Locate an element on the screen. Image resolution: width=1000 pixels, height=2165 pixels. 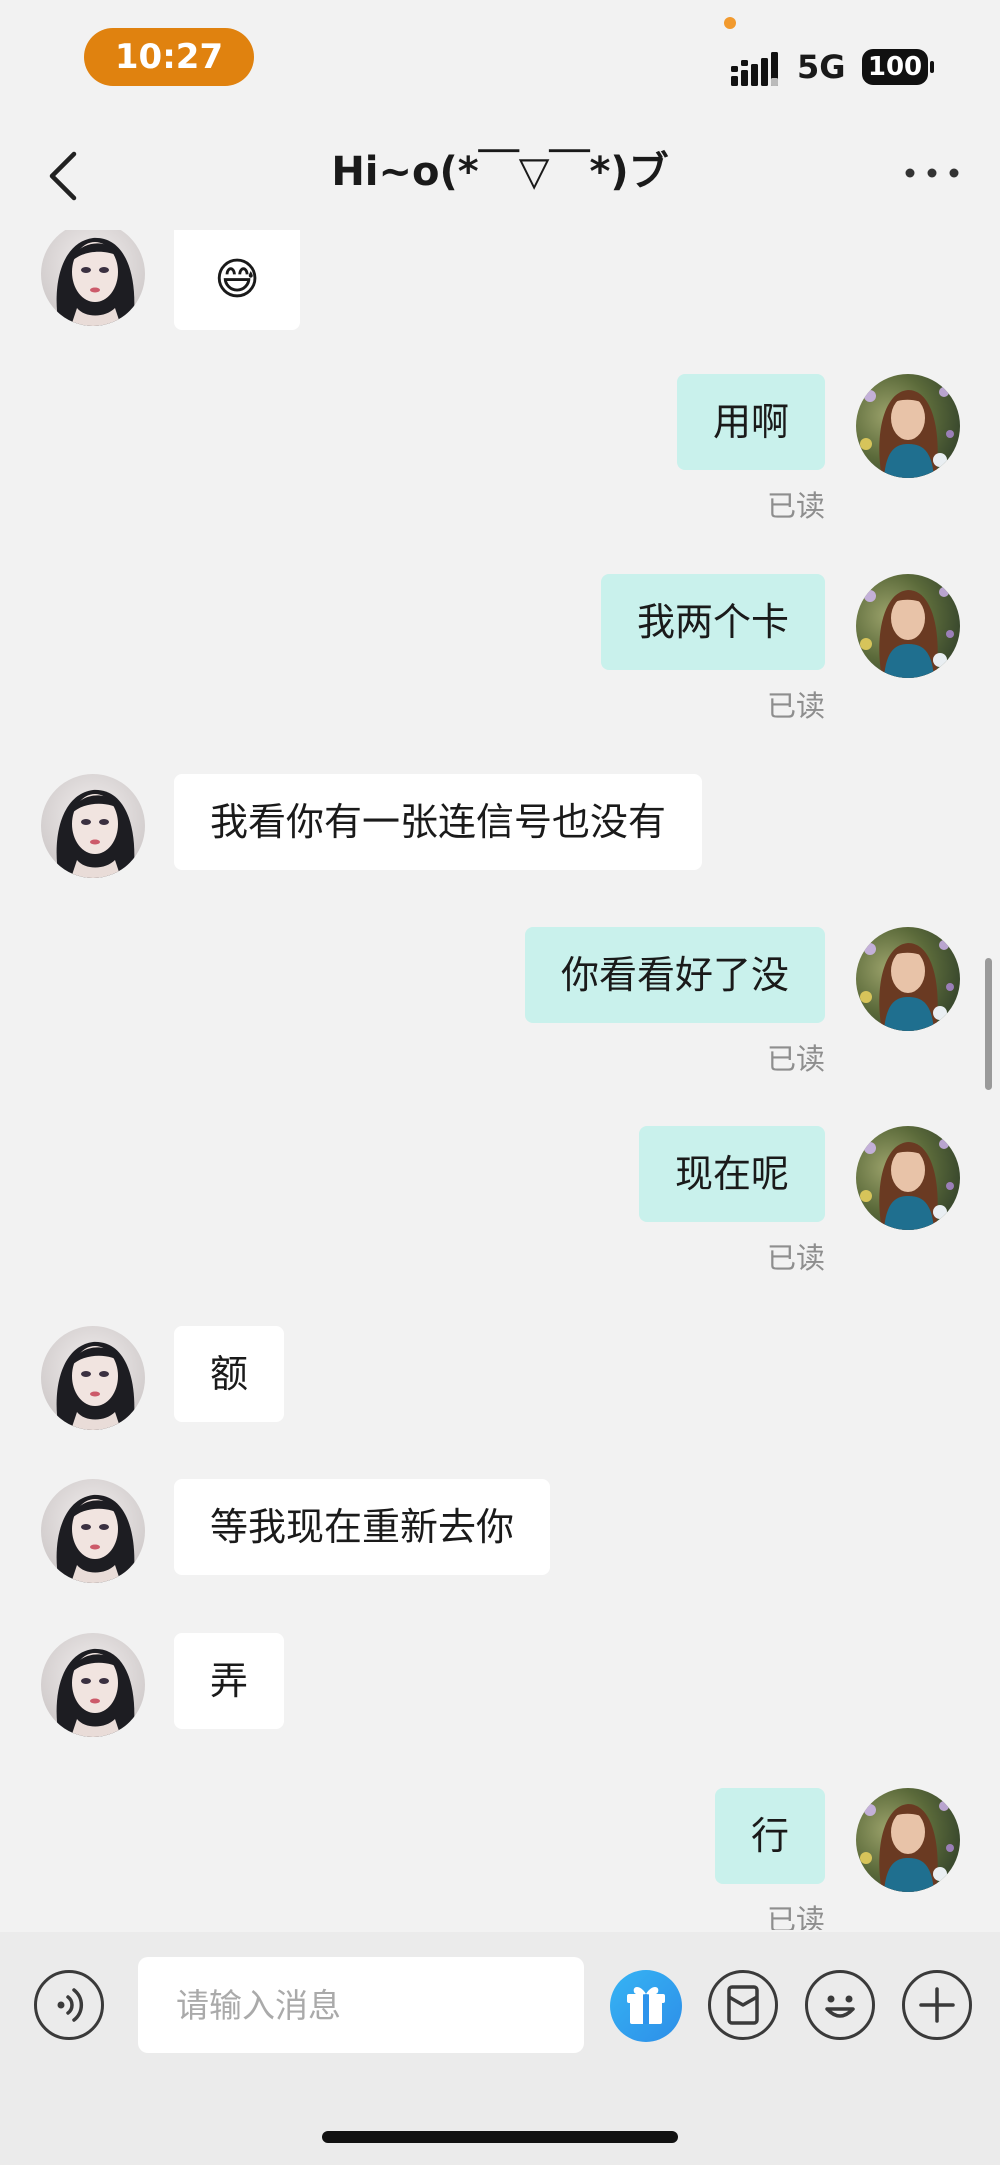
outgoing-message: 我两个卡 is located at coordinates (712, 622).